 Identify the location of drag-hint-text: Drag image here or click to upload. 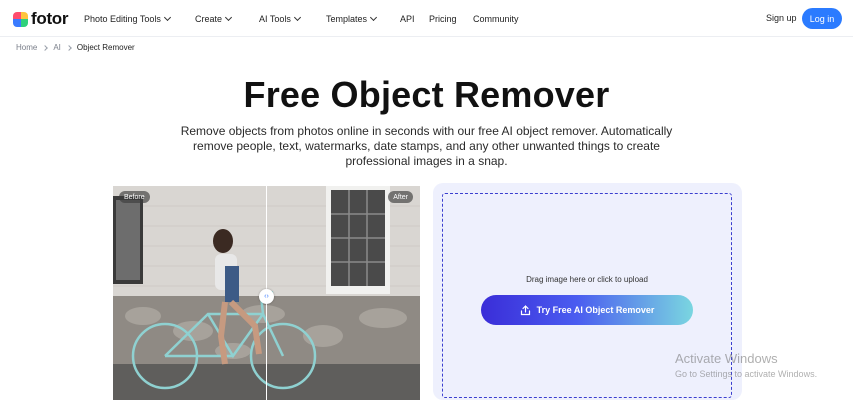
(587, 279).